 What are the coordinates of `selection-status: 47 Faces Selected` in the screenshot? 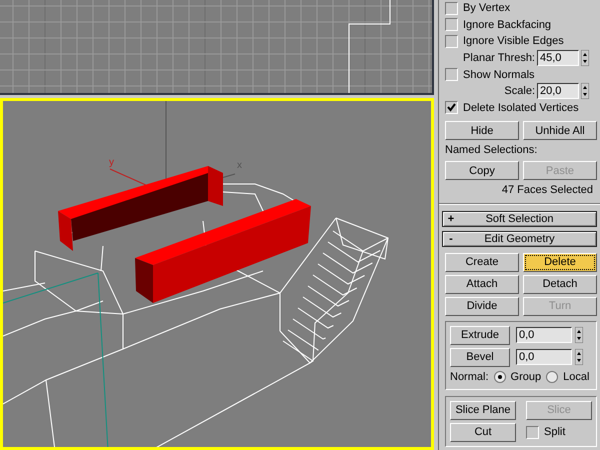 It's located at (547, 190).